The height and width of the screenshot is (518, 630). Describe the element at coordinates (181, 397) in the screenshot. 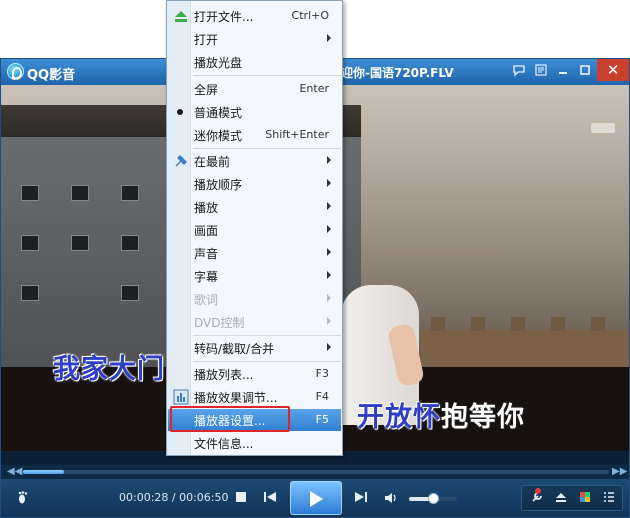

I see `equalizer-icon` at that location.